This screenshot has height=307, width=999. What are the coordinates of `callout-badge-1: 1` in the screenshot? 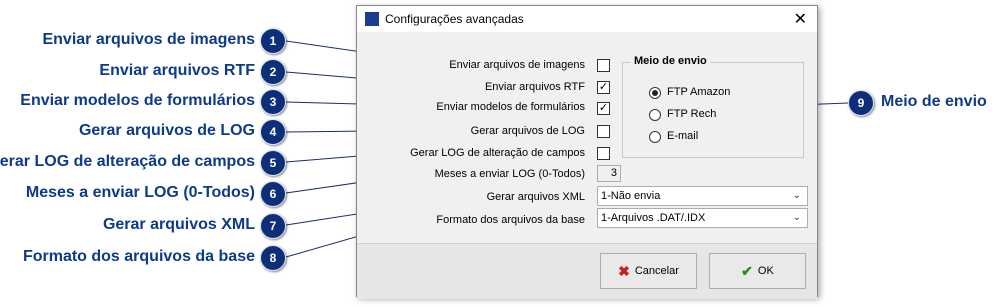 It's located at (273, 41).